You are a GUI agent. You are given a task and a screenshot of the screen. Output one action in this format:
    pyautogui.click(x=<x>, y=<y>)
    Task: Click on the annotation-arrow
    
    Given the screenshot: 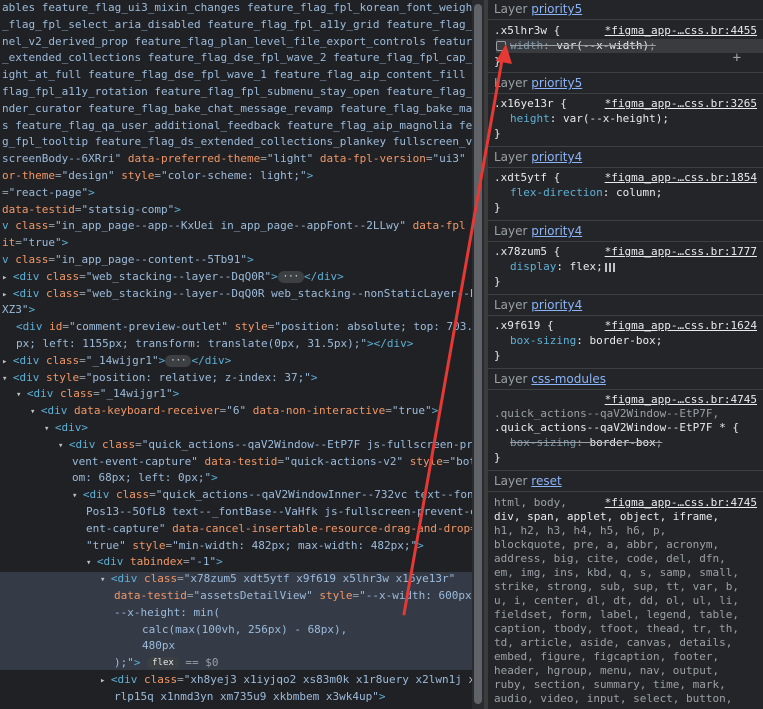 What is the action you would take?
    pyautogui.click(x=457, y=330)
    